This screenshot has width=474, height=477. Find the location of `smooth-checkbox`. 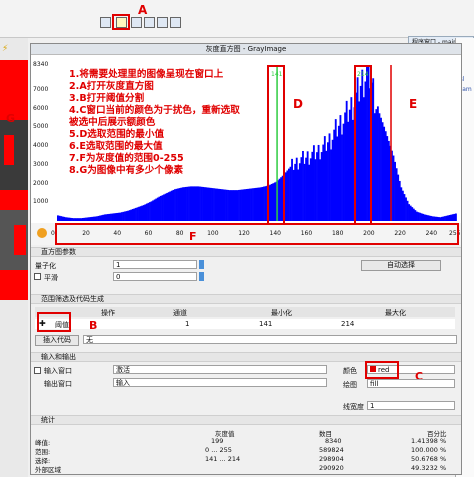

smooth-checkbox is located at coordinates (37, 276).